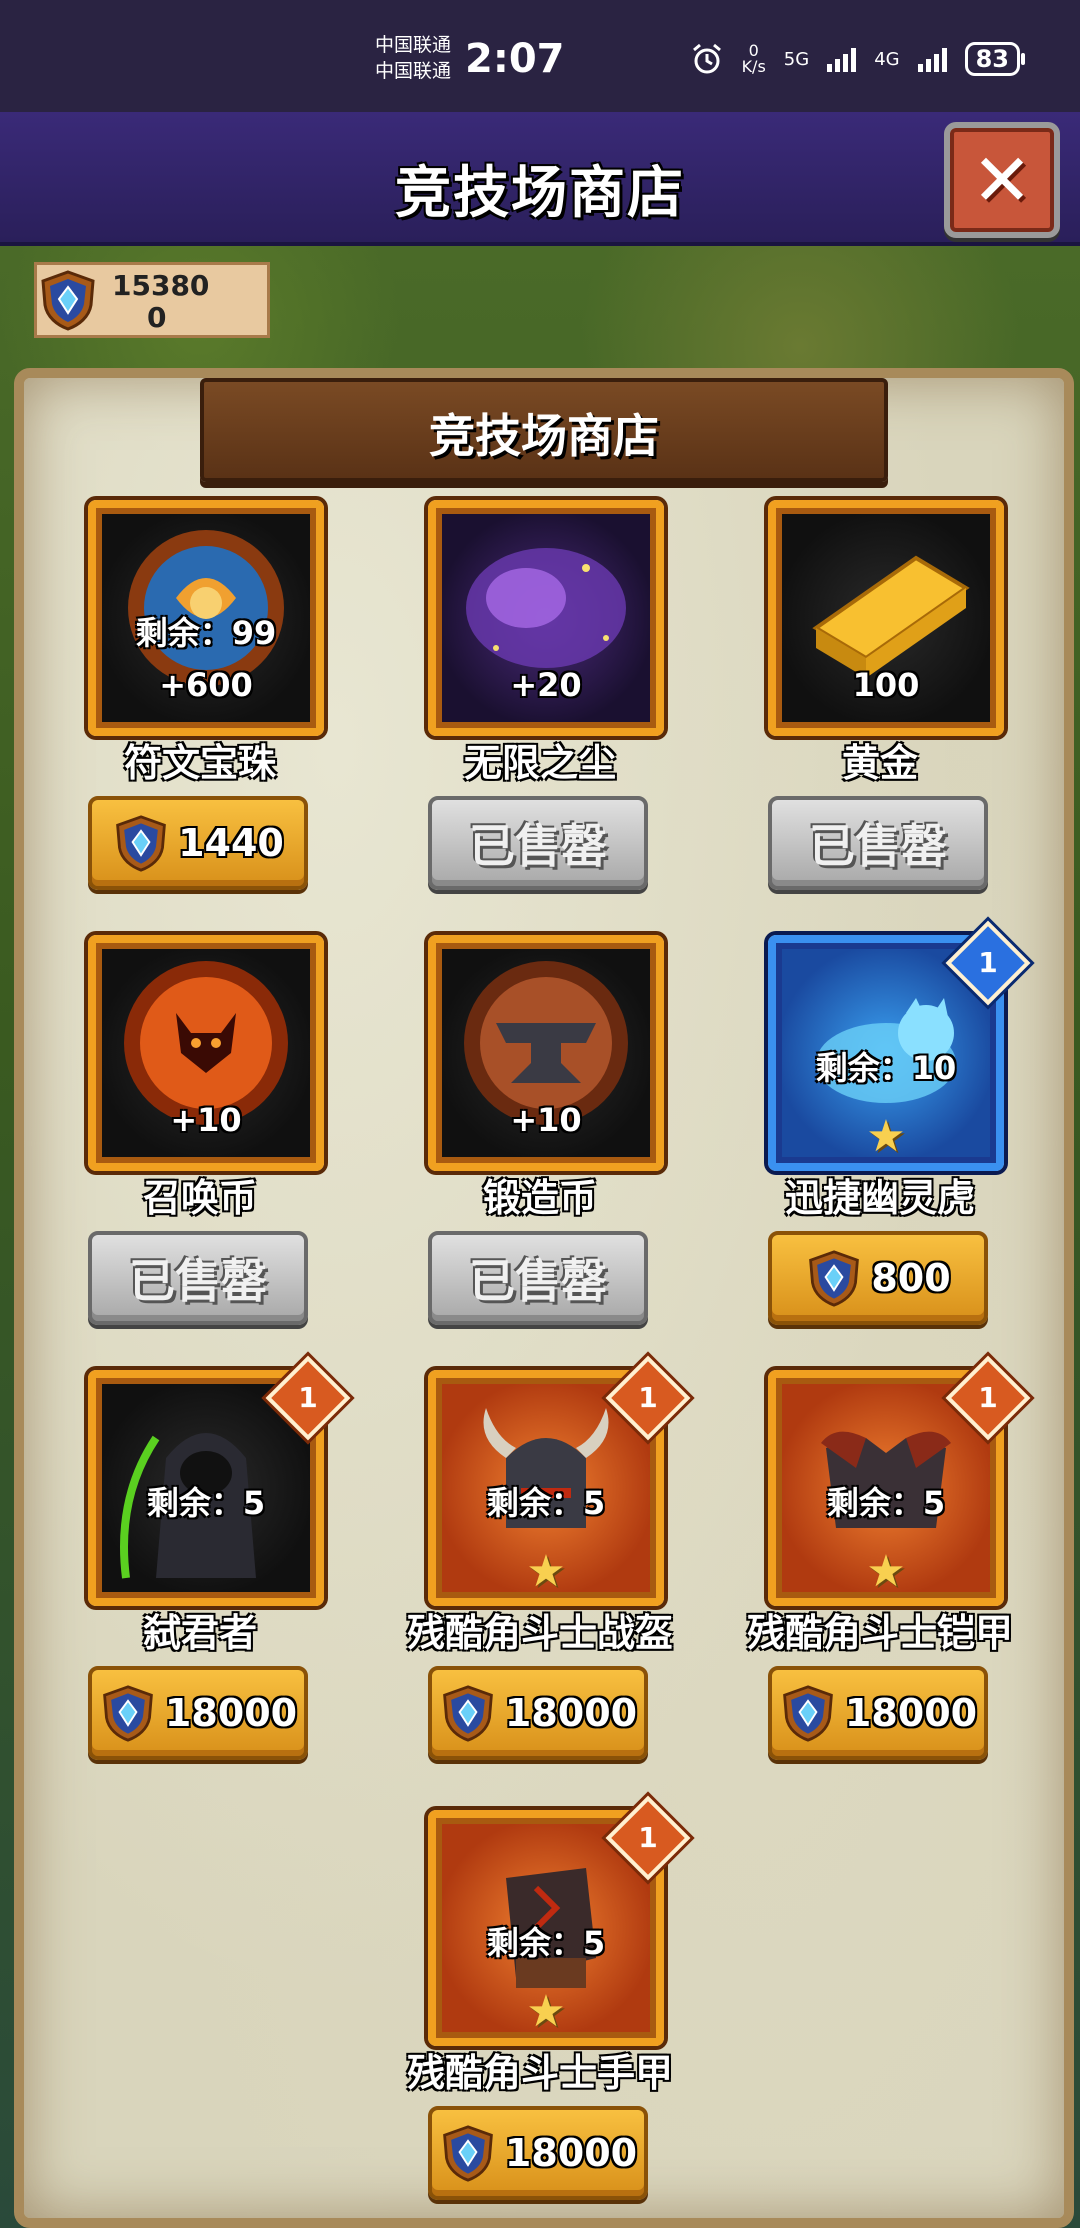 The height and width of the screenshot is (2228, 1080). I want to click on shop-header: 竞技场商店 ✕, so click(540, 179).